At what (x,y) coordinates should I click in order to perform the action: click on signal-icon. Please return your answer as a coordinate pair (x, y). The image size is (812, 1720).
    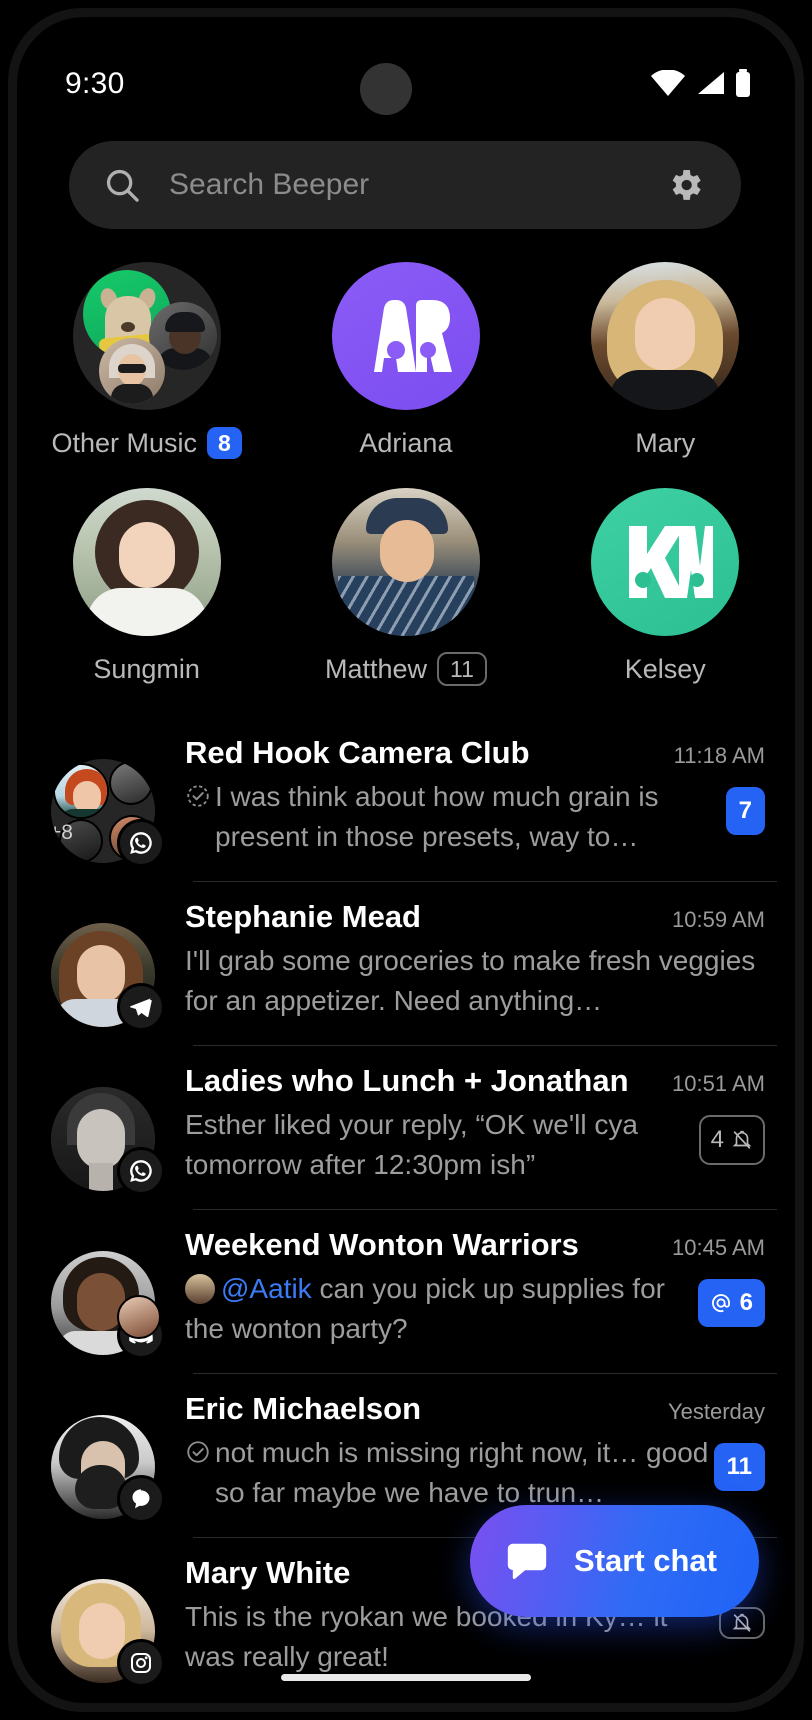
    Looking at the image, I should click on (141, 1499).